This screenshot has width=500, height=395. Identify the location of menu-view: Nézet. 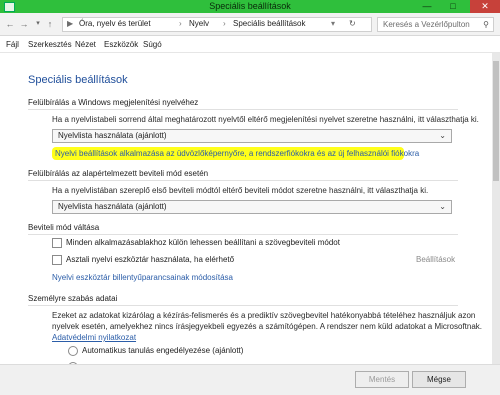
(85, 44).